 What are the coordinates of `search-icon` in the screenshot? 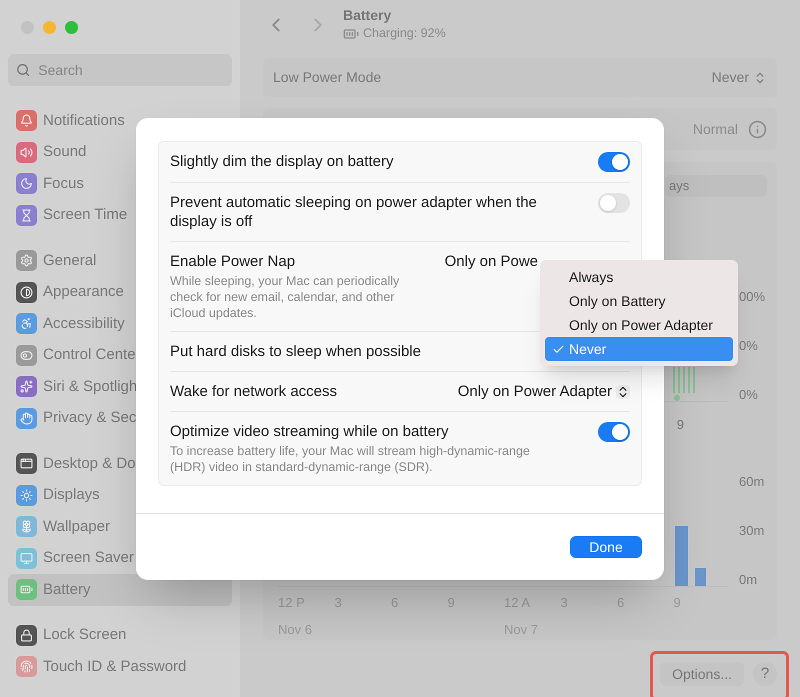 It's located at (23, 70).